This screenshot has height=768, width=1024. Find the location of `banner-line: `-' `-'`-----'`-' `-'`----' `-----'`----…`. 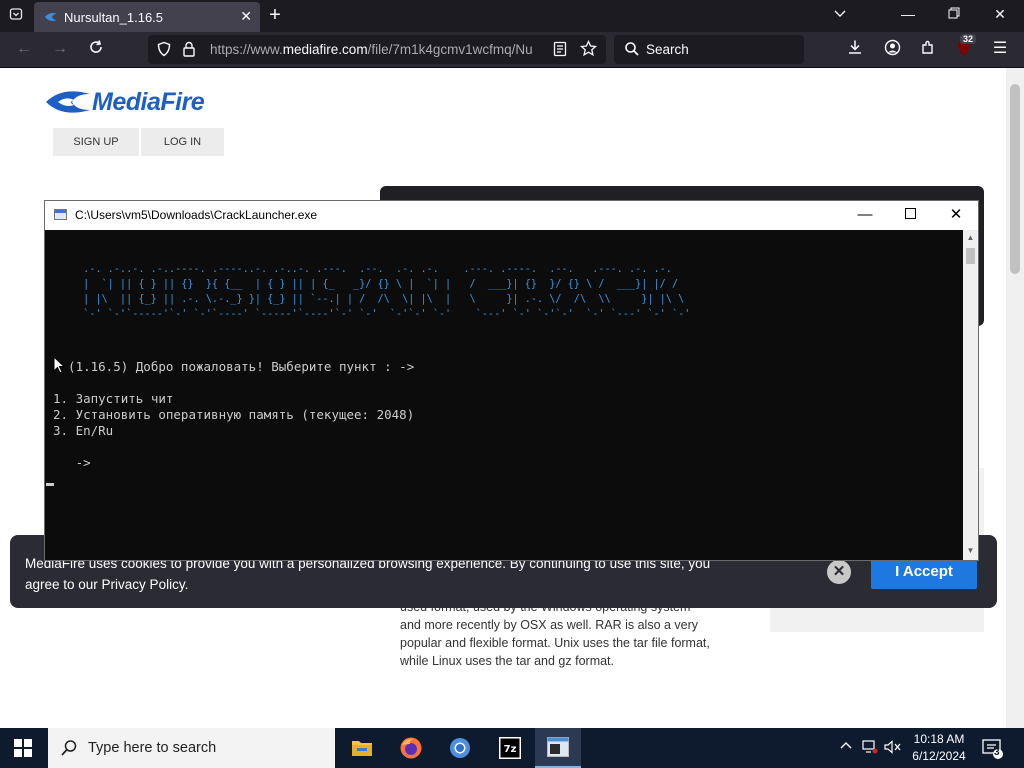

banner-line: `-' `-'`-----'`-' `-'`----' `-----'`----… is located at coordinates (384, 314).